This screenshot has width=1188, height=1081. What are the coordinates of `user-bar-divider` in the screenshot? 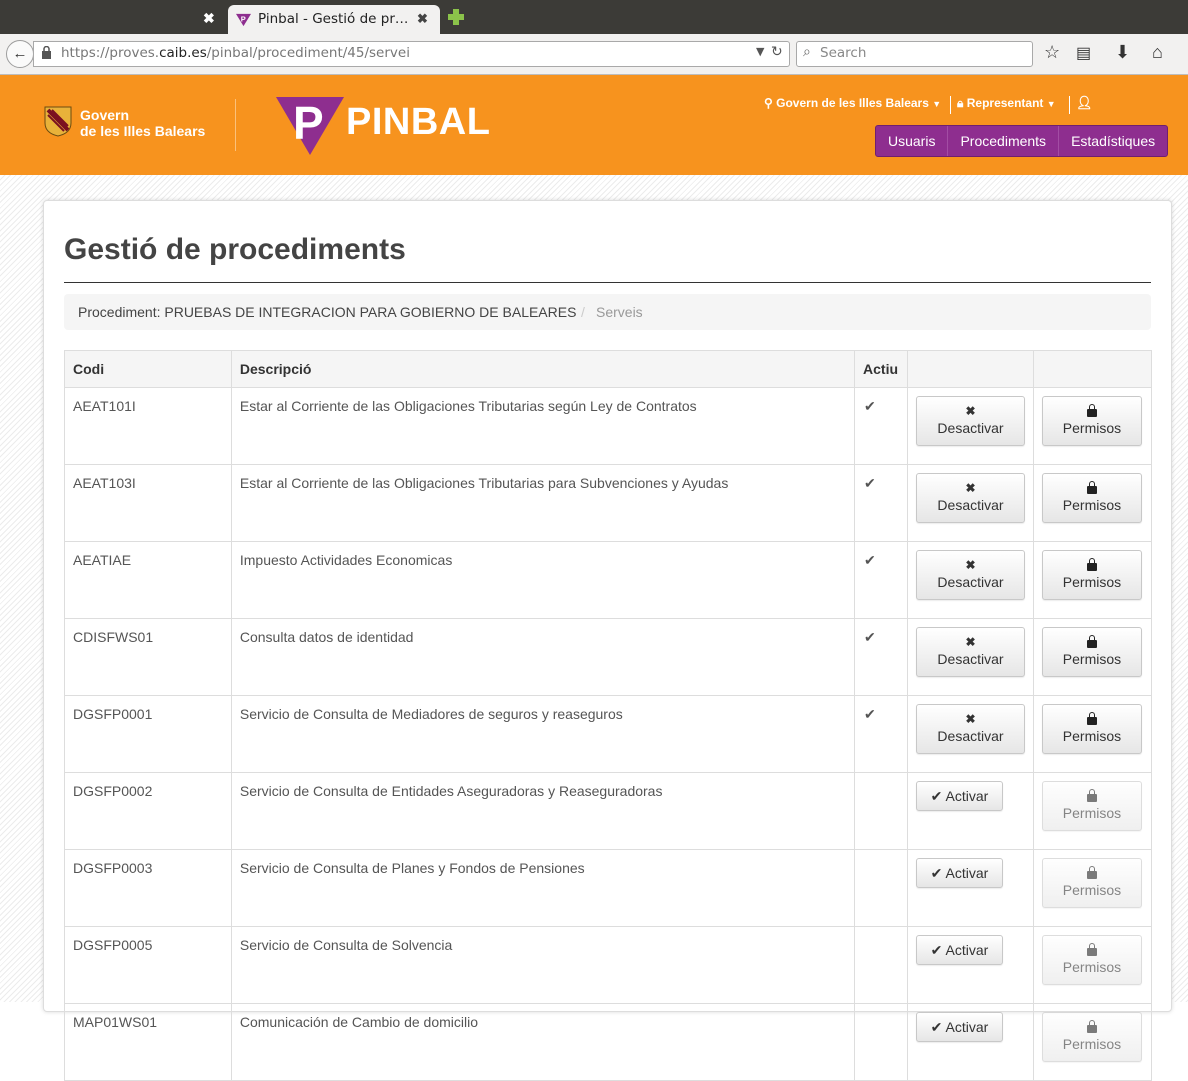 It's located at (1069, 105).